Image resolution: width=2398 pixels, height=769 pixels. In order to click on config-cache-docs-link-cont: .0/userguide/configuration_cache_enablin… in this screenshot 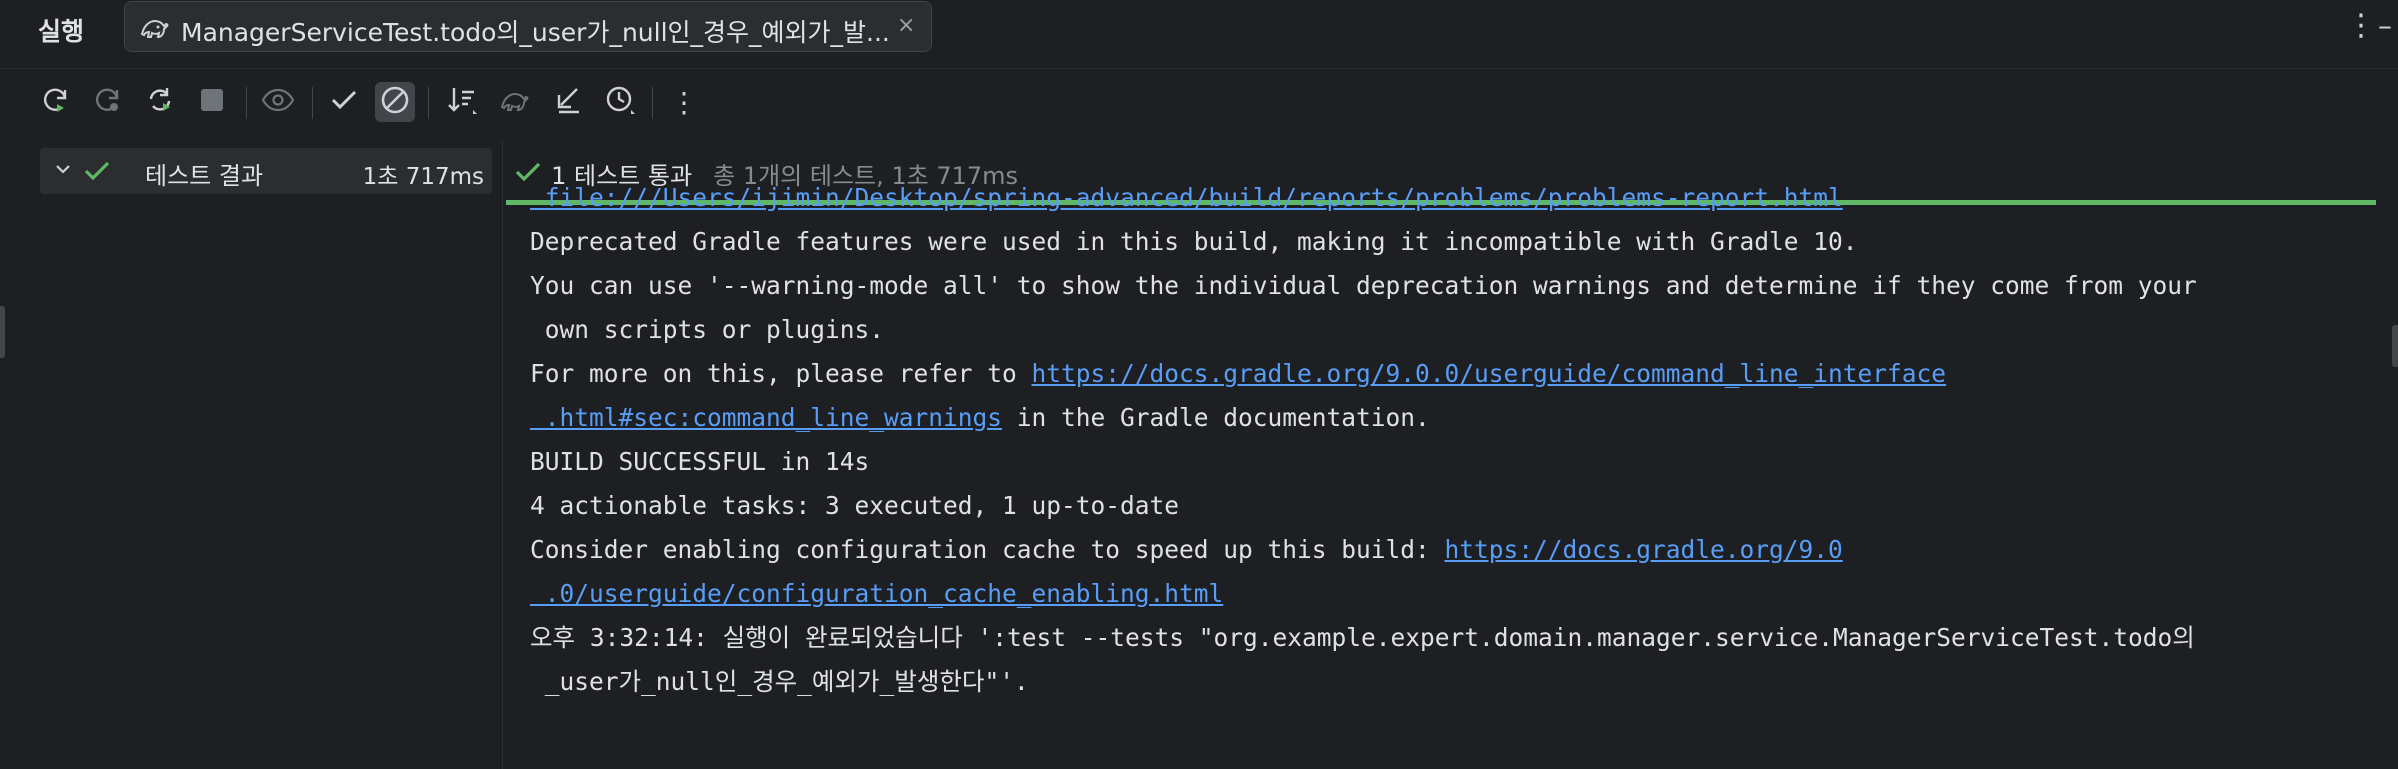, I will do `click(877, 593)`.